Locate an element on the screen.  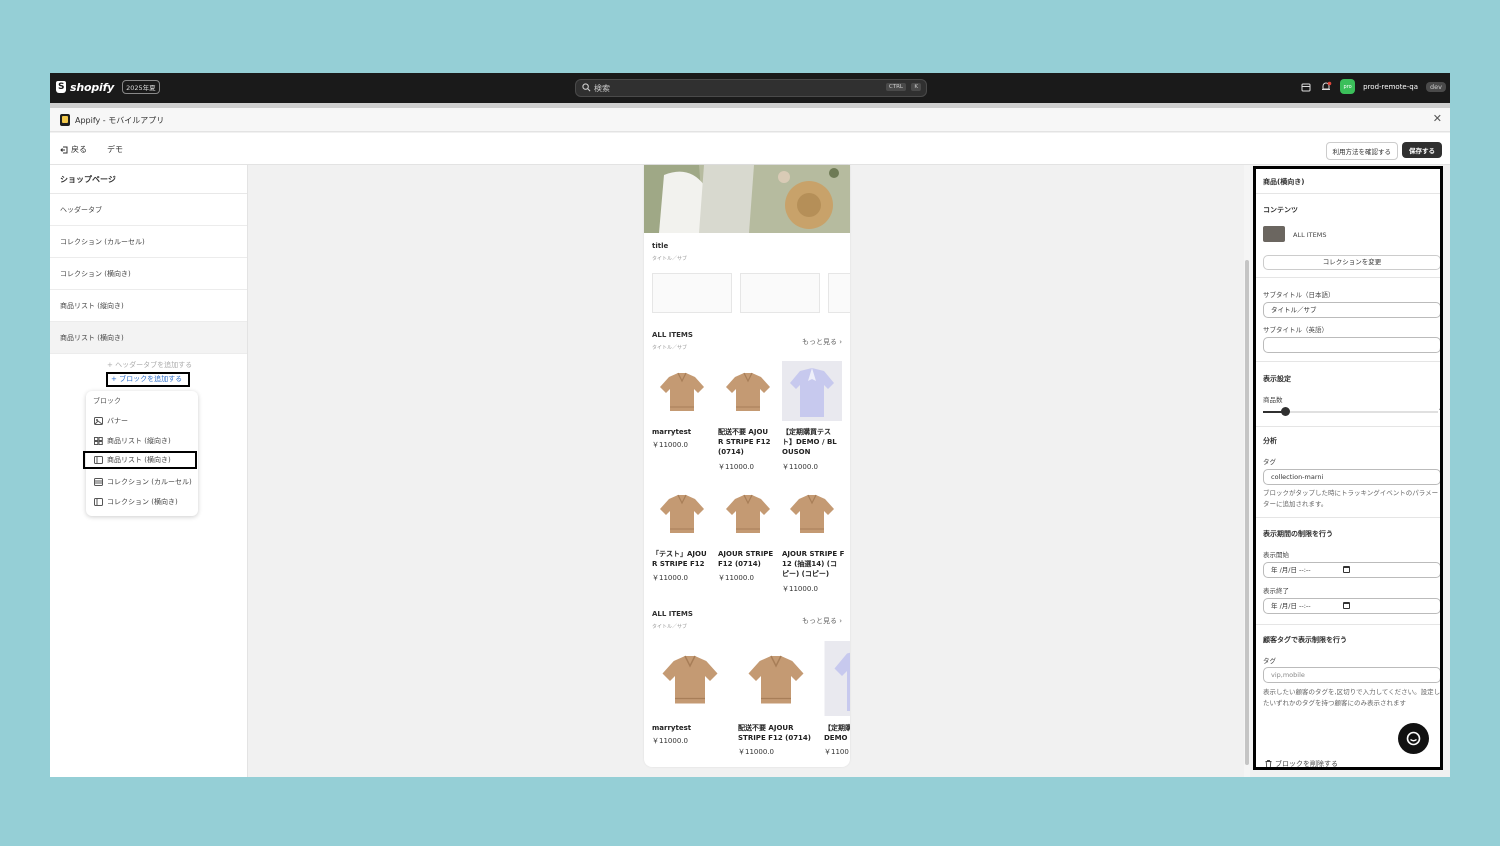
product-name: marrytest is located at coordinates (672, 432).